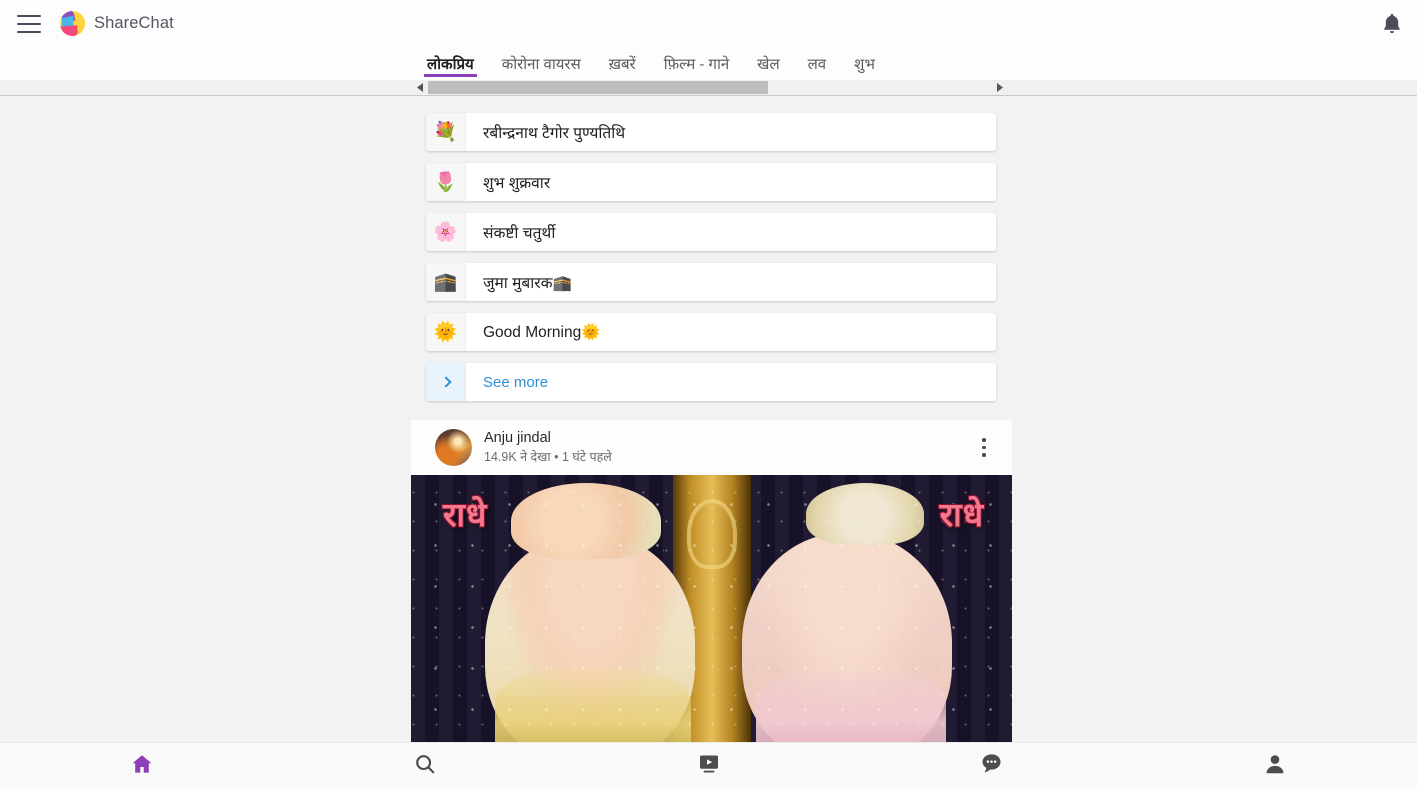 This screenshot has width=1417, height=789. I want to click on post-image: राधे राधे, so click(711, 608).